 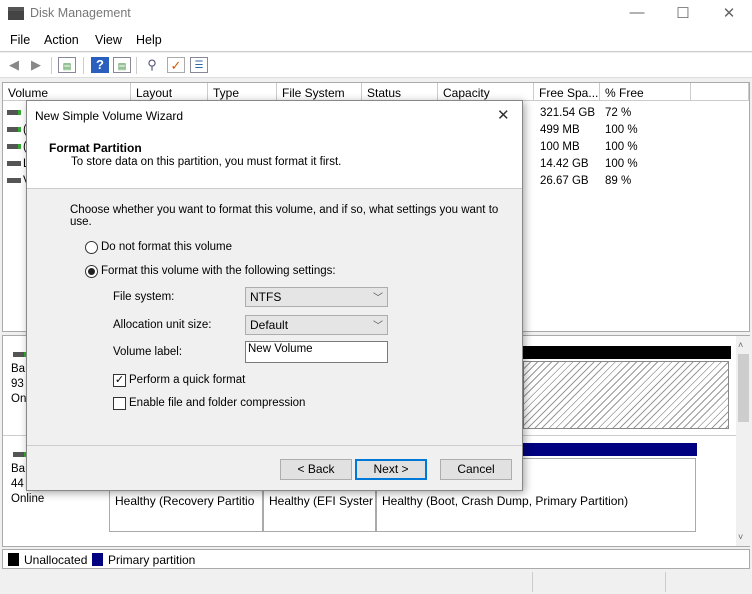 I want to click on forward-arrow-icon: ▶, so click(x=36, y=65).